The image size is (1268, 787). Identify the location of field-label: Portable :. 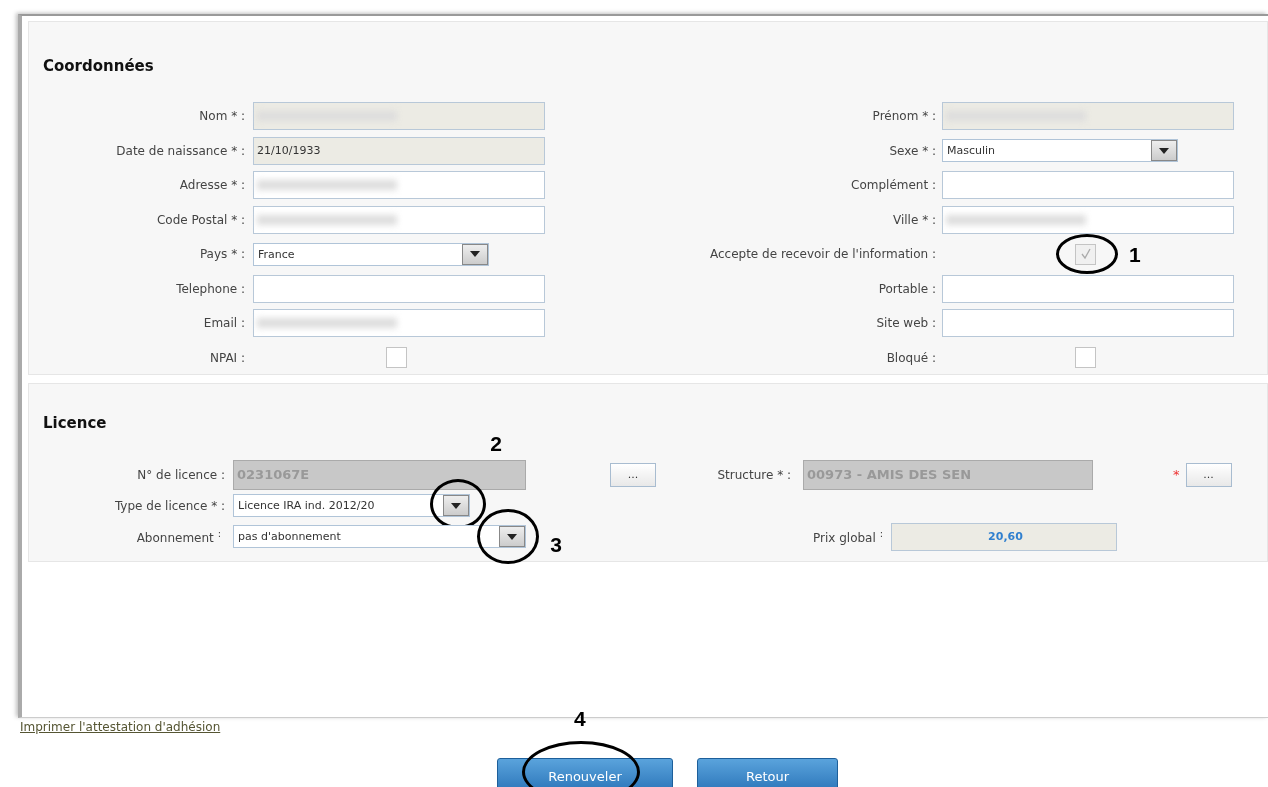
(907, 288).